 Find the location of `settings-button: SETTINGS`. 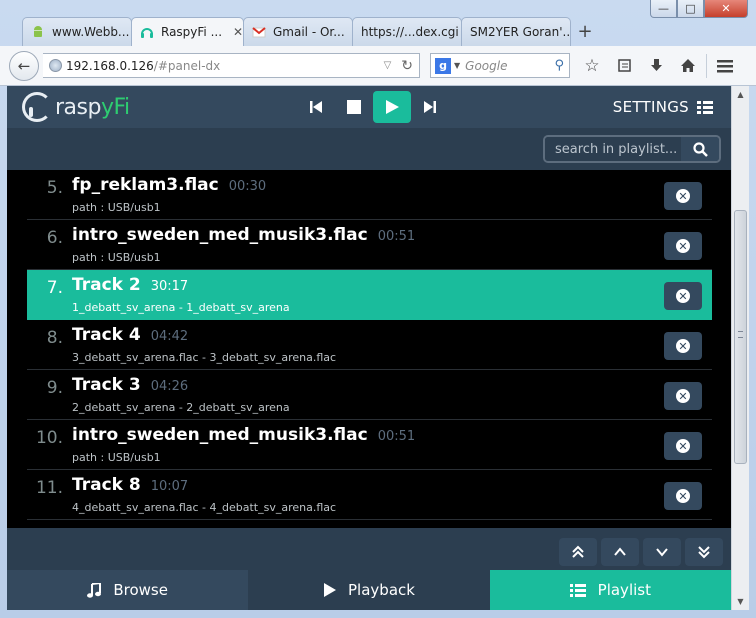

settings-button: SETTINGS is located at coordinates (663, 107).